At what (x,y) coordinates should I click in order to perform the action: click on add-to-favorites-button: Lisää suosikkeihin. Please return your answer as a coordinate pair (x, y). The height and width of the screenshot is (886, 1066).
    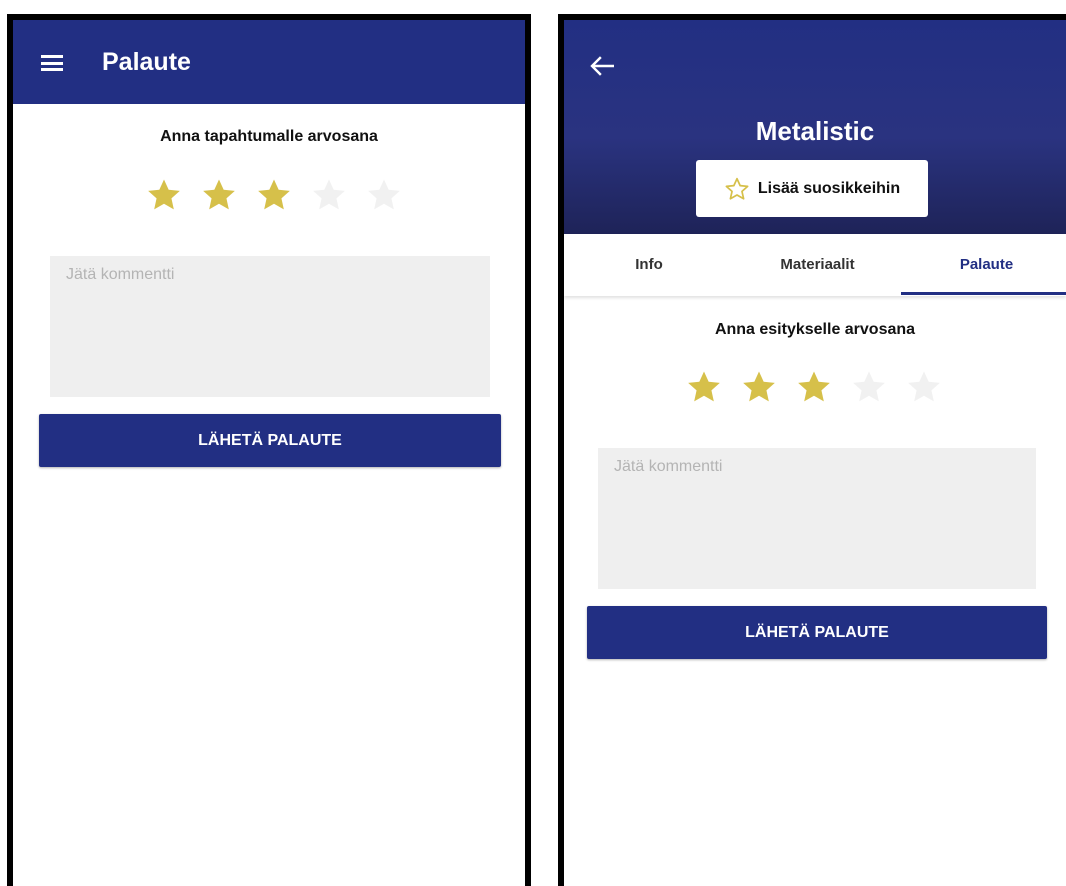
    Looking at the image, I should click on (812, 188).